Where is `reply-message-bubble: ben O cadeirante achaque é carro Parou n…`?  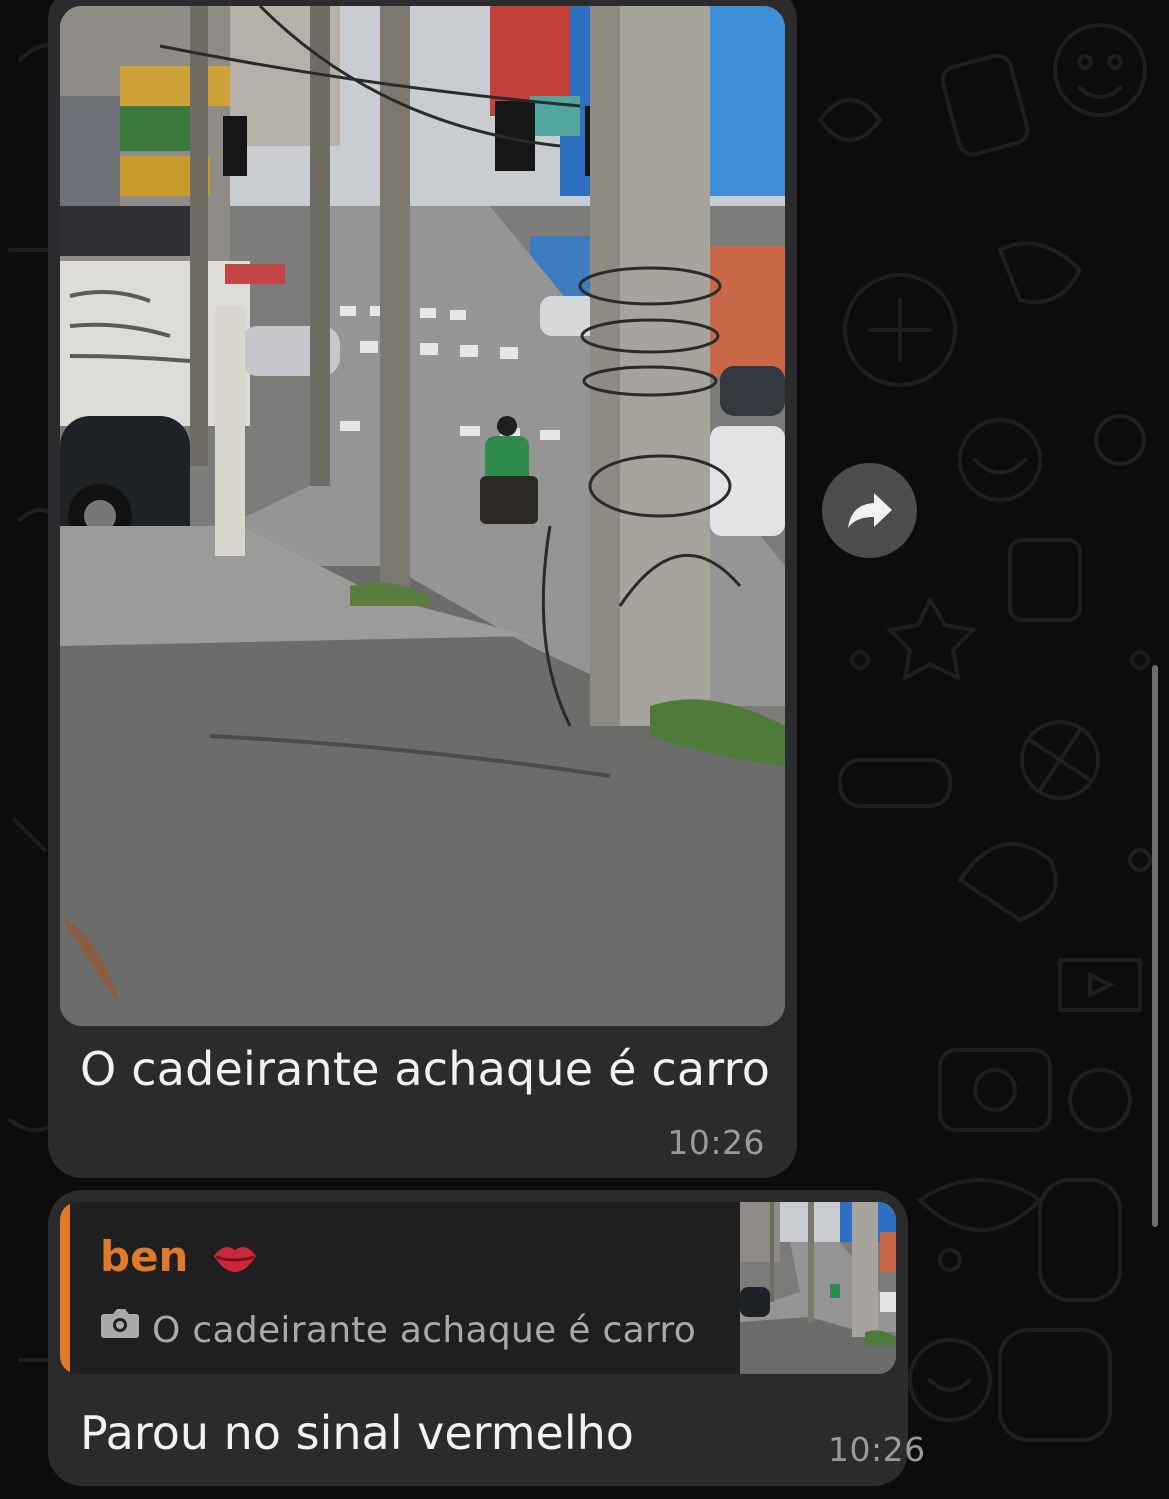
reply-message-bubble: ben O cadeirante achaque é carro Parou n… is located at coordinates (486, 1338).